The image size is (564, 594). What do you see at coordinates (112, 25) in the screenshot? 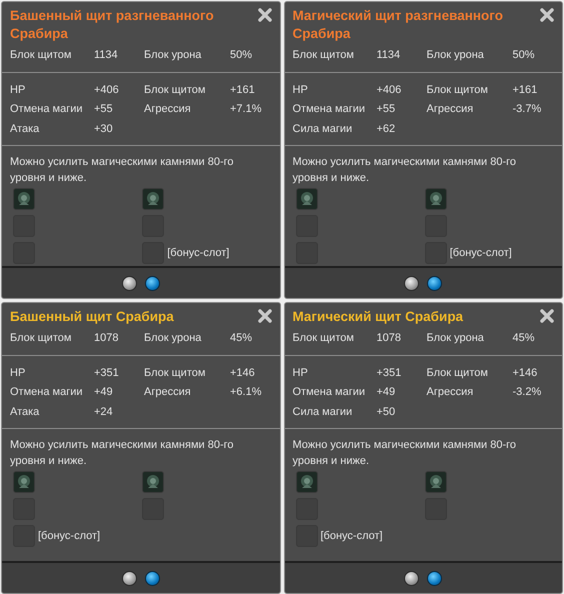
I see `item-title: Башенный щит разгневанного Срабира` at bounding box center [112, 25].